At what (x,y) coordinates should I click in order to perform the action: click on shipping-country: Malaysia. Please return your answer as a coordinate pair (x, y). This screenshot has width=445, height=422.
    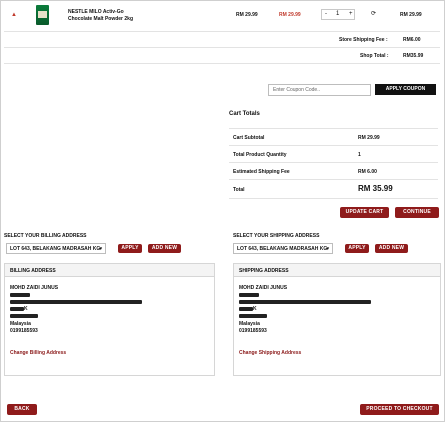
    Looking at the image, I should click on (249, 324).